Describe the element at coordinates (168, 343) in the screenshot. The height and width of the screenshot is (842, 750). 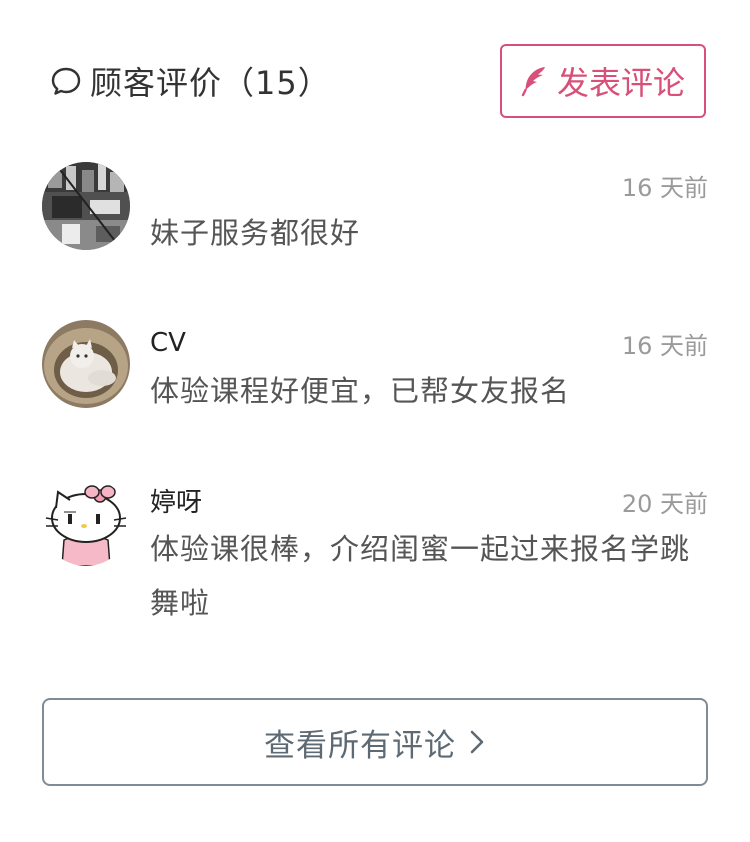
I see `reviewer-name: CV` at that location.